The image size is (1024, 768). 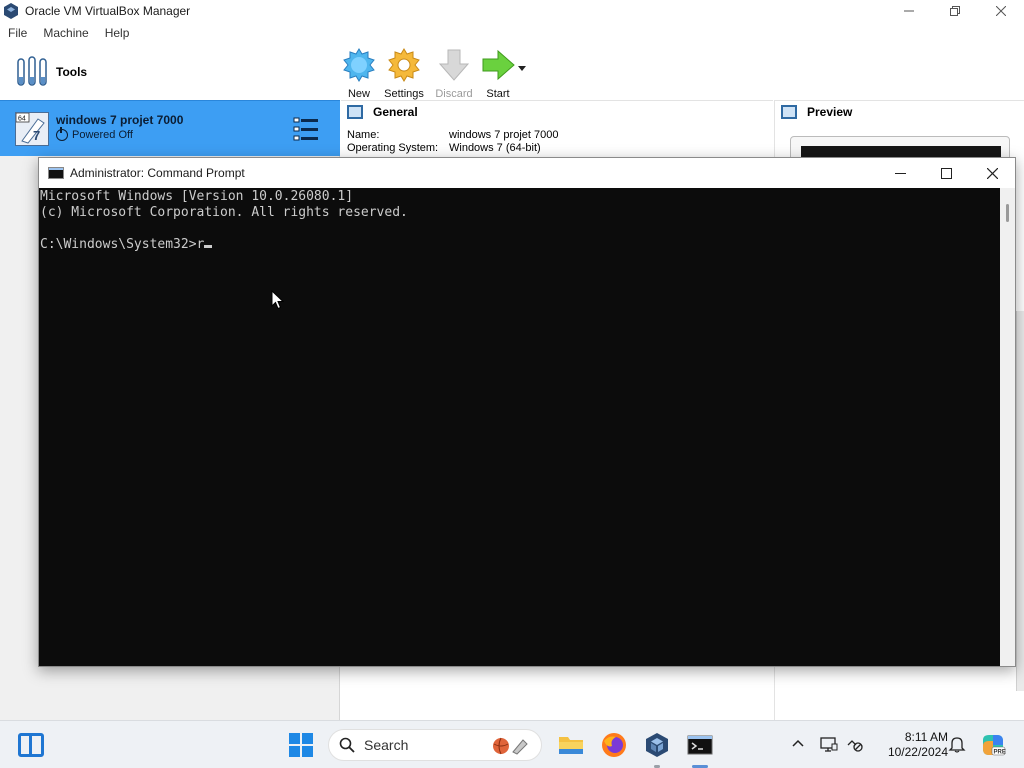 I want to click on chevron-up-icon, so click(x=798, y=744).